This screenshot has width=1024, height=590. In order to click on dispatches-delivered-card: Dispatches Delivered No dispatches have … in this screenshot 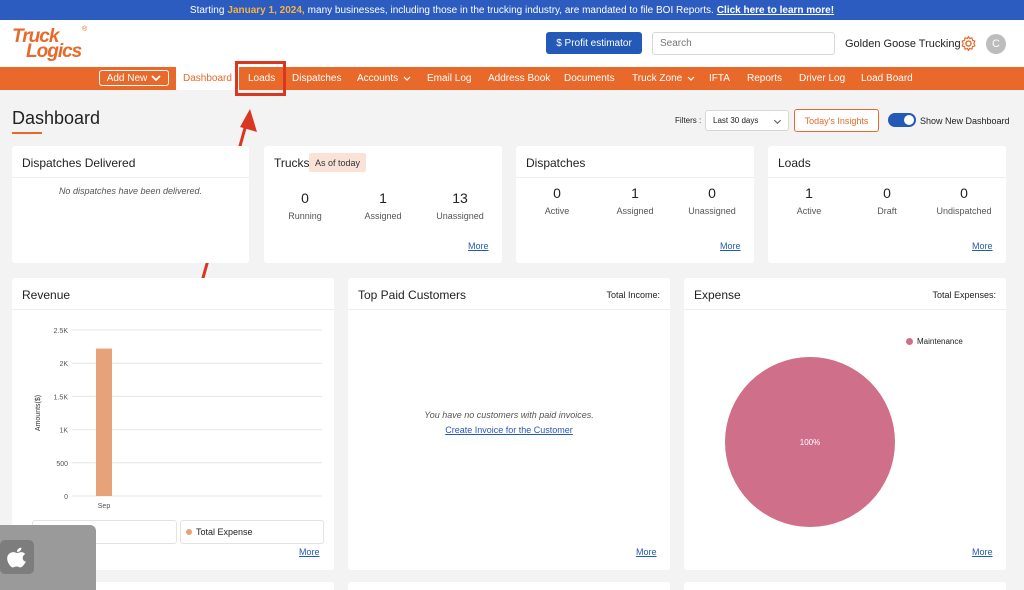, I will do `click(130, 204)`.